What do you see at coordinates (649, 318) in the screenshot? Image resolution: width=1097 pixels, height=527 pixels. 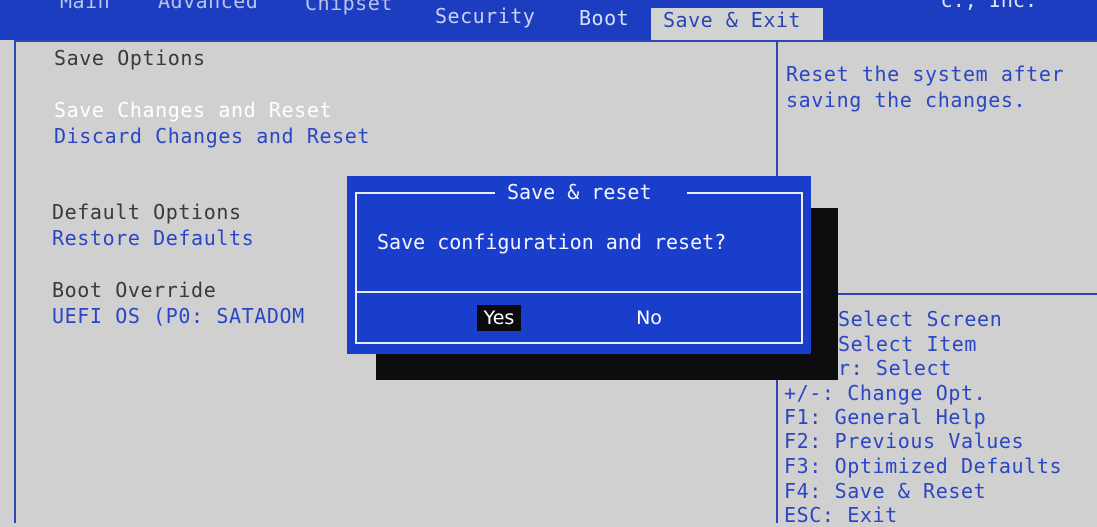 I see `no-button: No` at bounding box center [649, 318].